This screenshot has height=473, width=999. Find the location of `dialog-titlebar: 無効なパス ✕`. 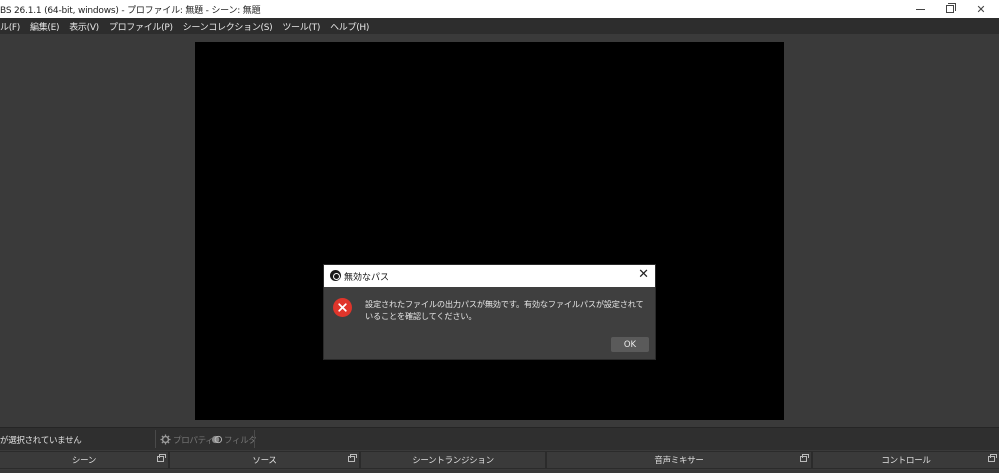

dialog-titlebar: 無効なパス ✕ is located at coordinates (489, 276).